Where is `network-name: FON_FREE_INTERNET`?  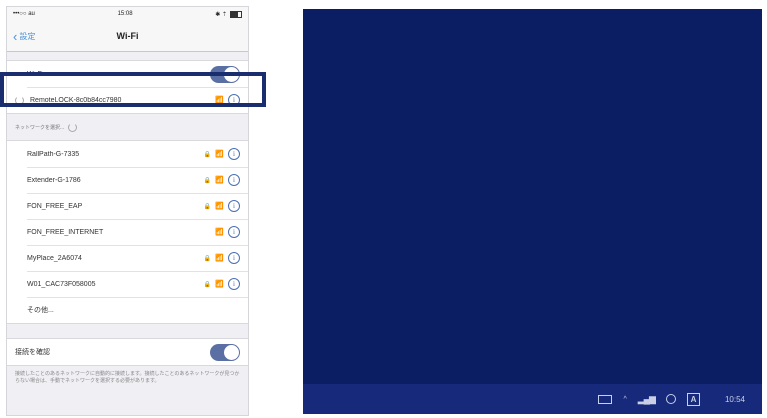 network-name: FON_FREE_INTERNET is located at coordinates (65, 232).